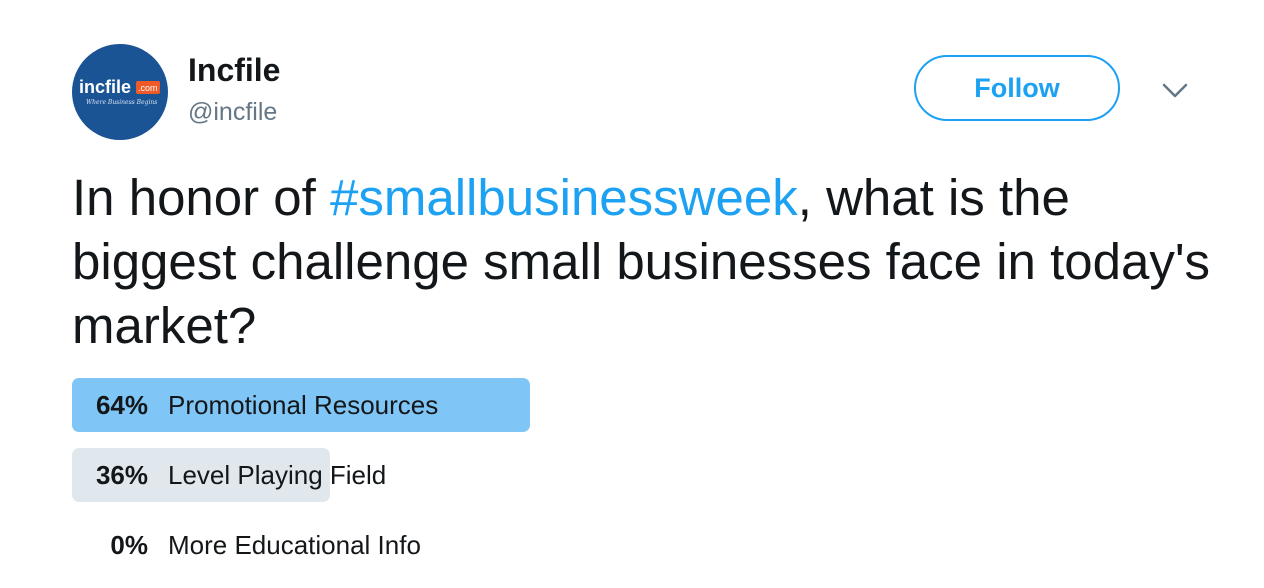 The height and width of the screenshot is (588, 1264). What do you see at coordinates (129, 545) in the screenshot?
I see `poll-percent: 0%` at bounding box center [129, 545].